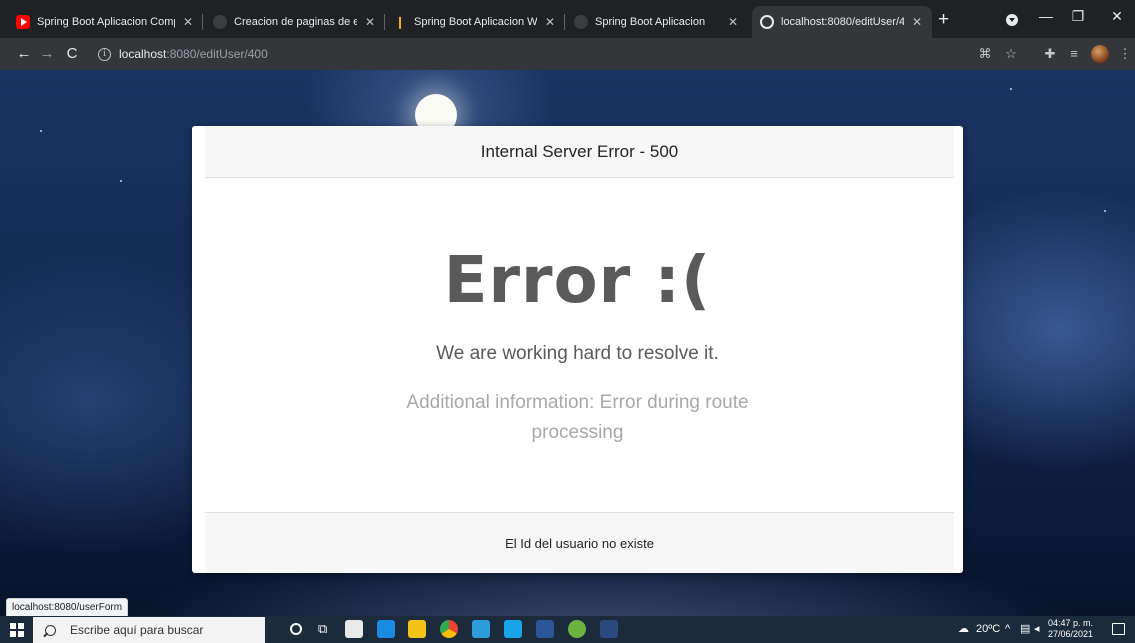 This screenshot has width=1135, height=643. I want to click on clock-time: 04:47 p. m., so click(1071, 623).